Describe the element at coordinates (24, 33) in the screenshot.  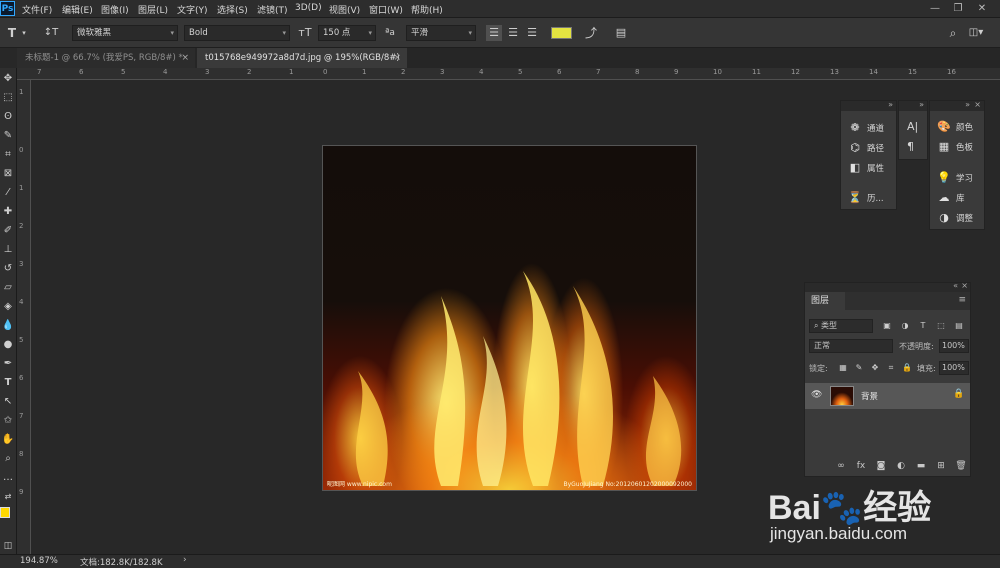
I see `preset-dropdown-icon: ▾` at that location.